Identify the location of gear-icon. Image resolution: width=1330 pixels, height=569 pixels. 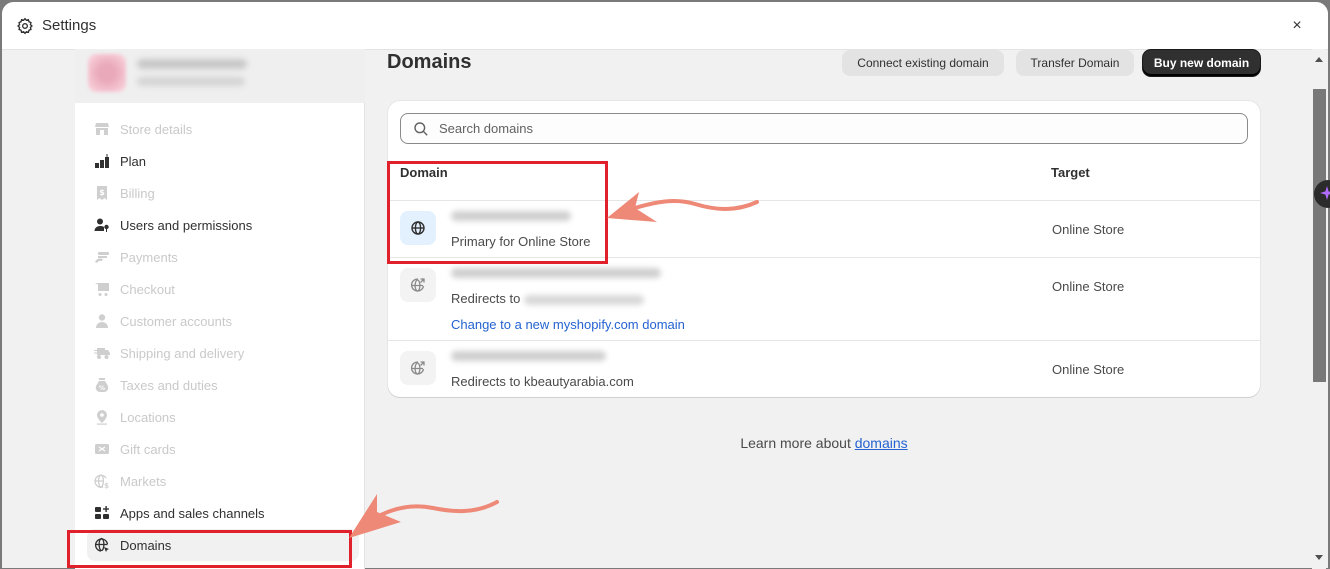
(25, 26).